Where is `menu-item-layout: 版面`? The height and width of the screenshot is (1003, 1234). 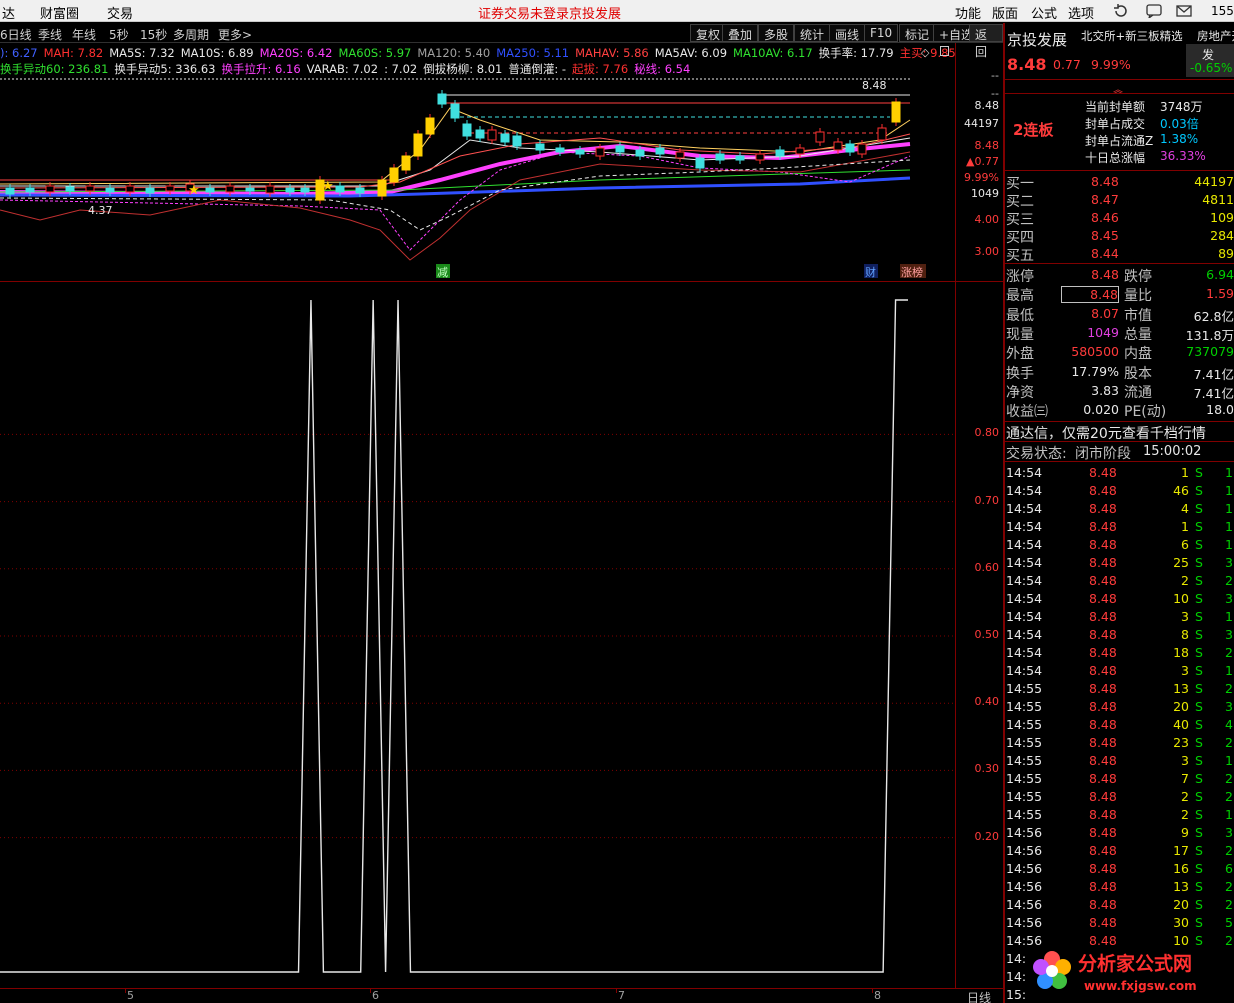 menu-item-layout: 版面 is located at coordinates (1005, 12).